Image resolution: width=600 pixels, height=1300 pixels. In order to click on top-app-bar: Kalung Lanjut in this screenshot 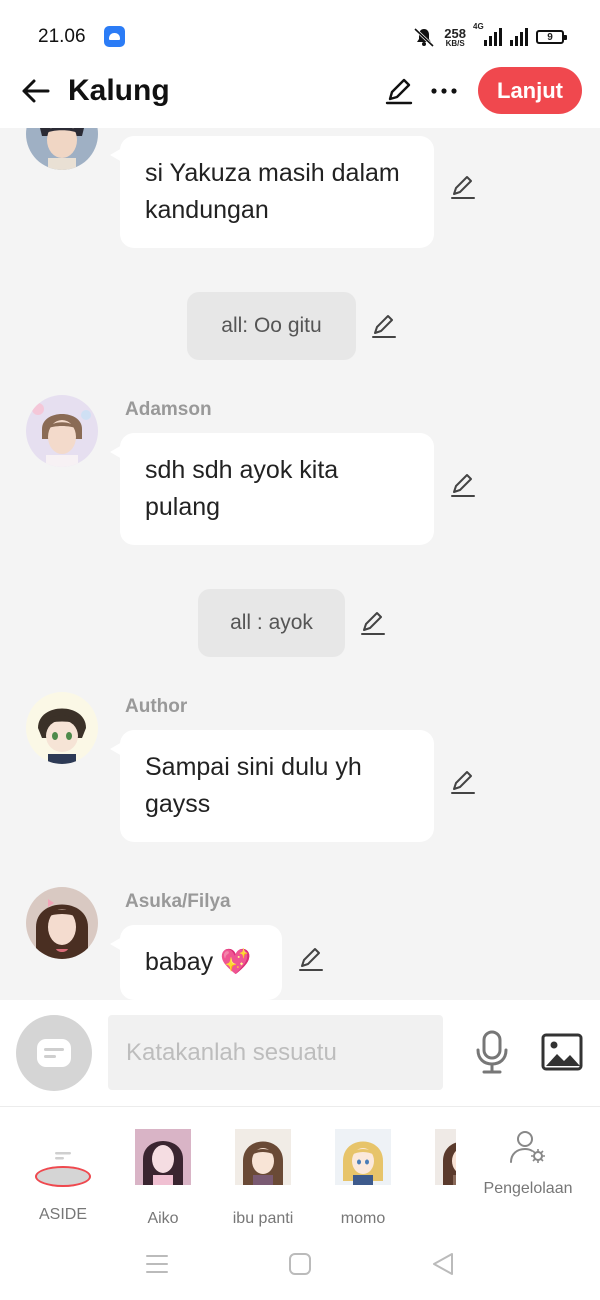, I will do `click(300, 97)`.